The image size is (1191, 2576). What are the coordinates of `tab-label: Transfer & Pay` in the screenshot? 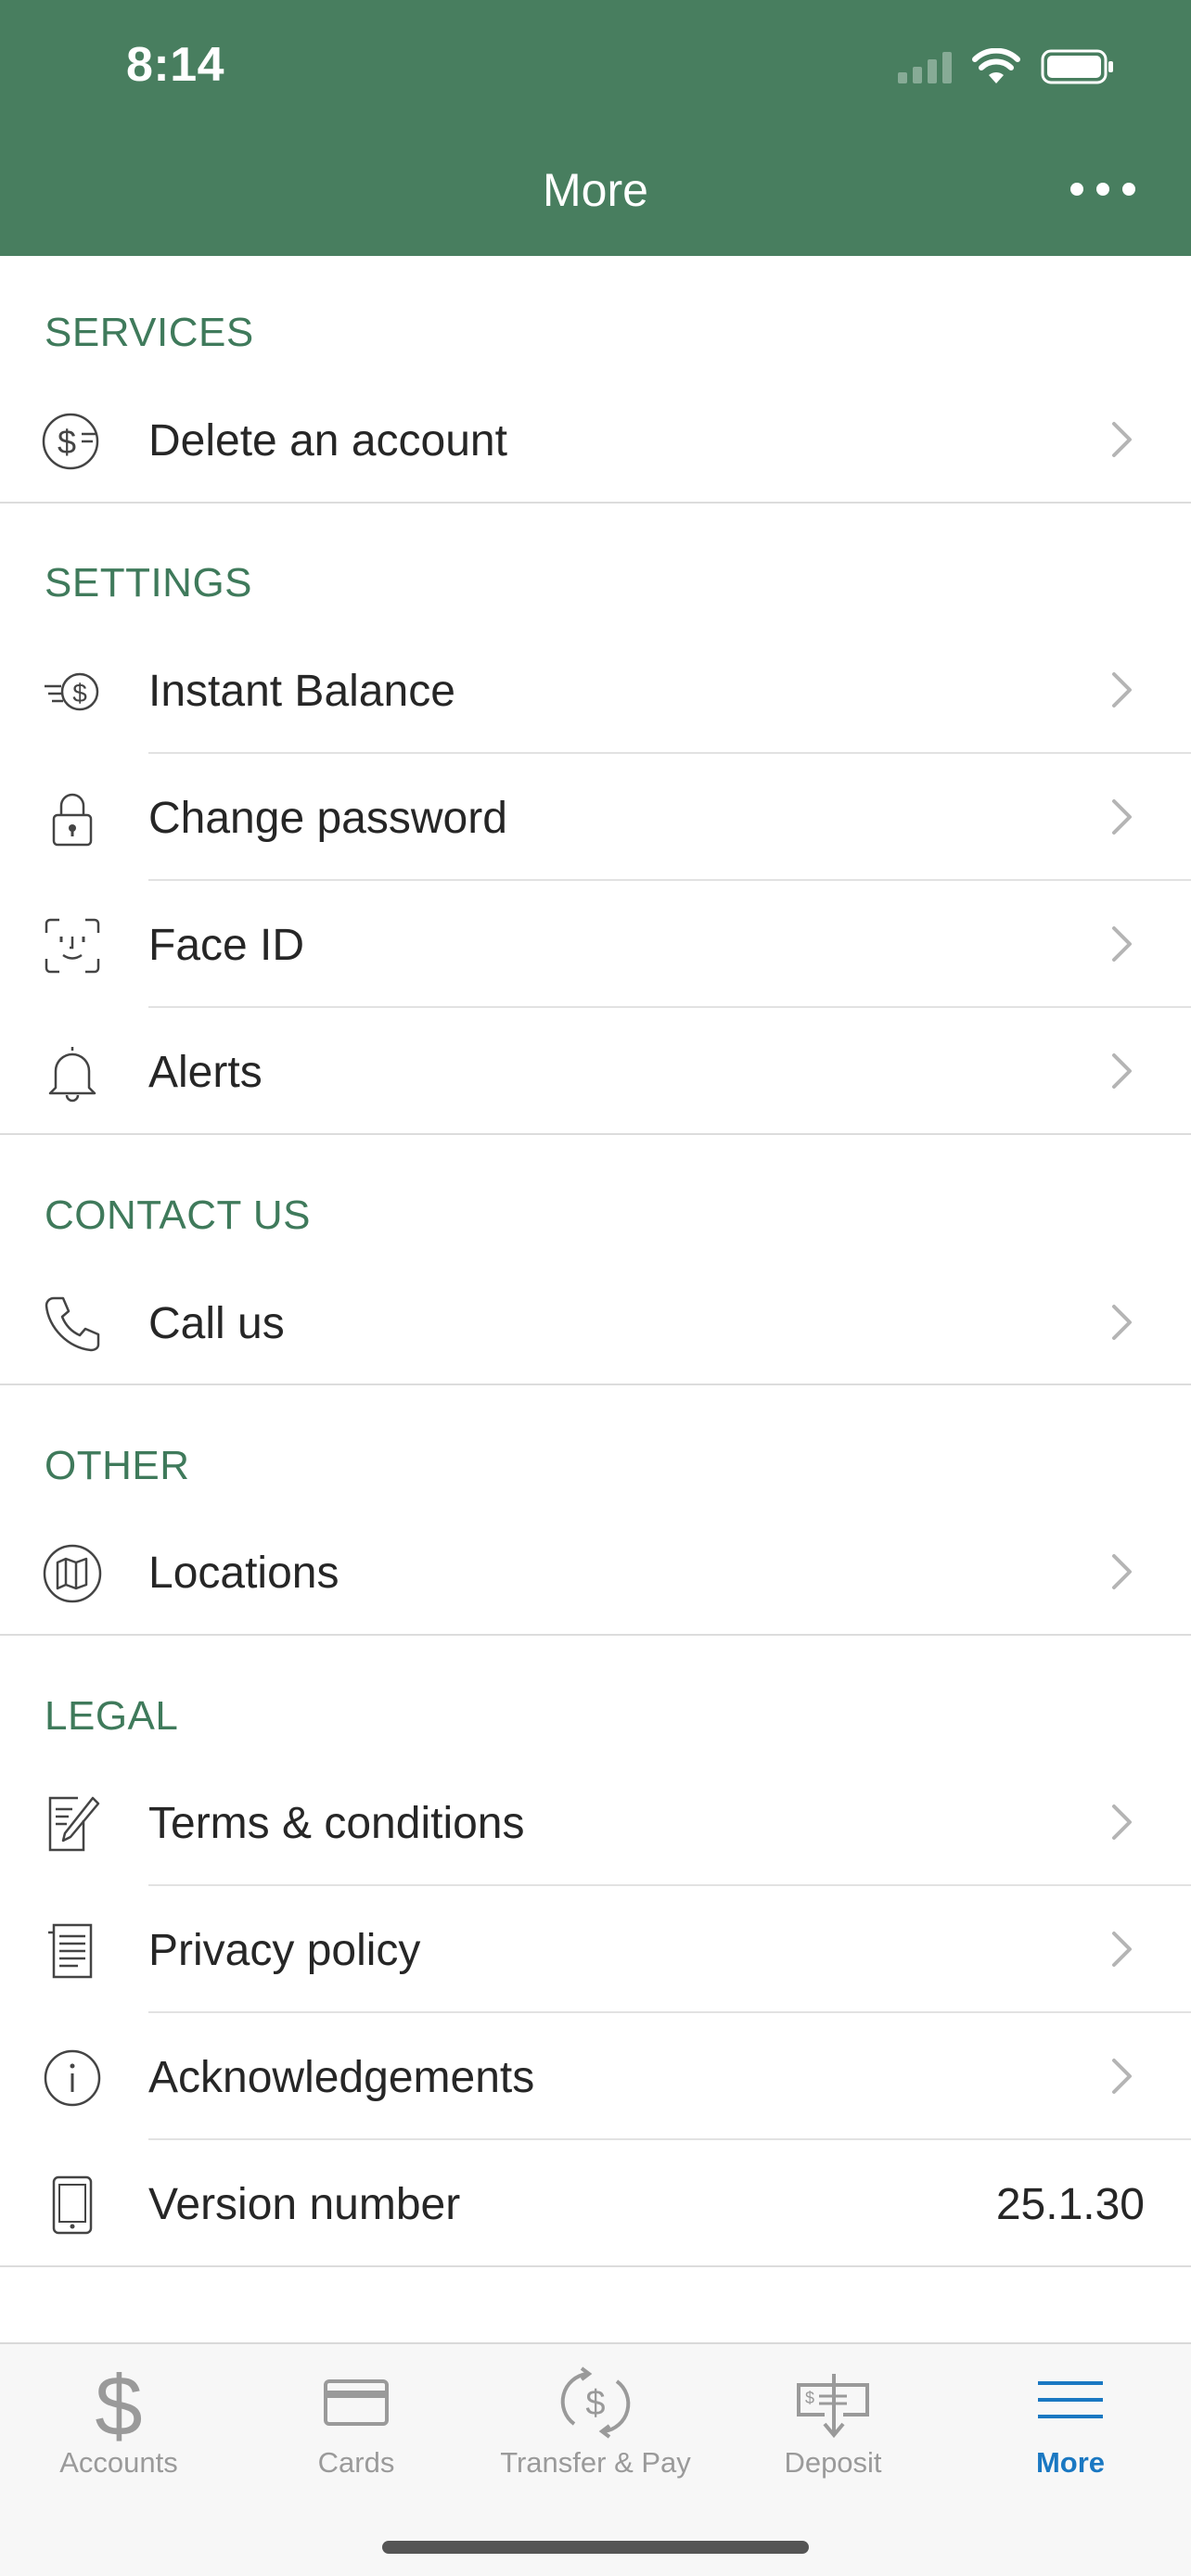 It's located at (595, 2462).